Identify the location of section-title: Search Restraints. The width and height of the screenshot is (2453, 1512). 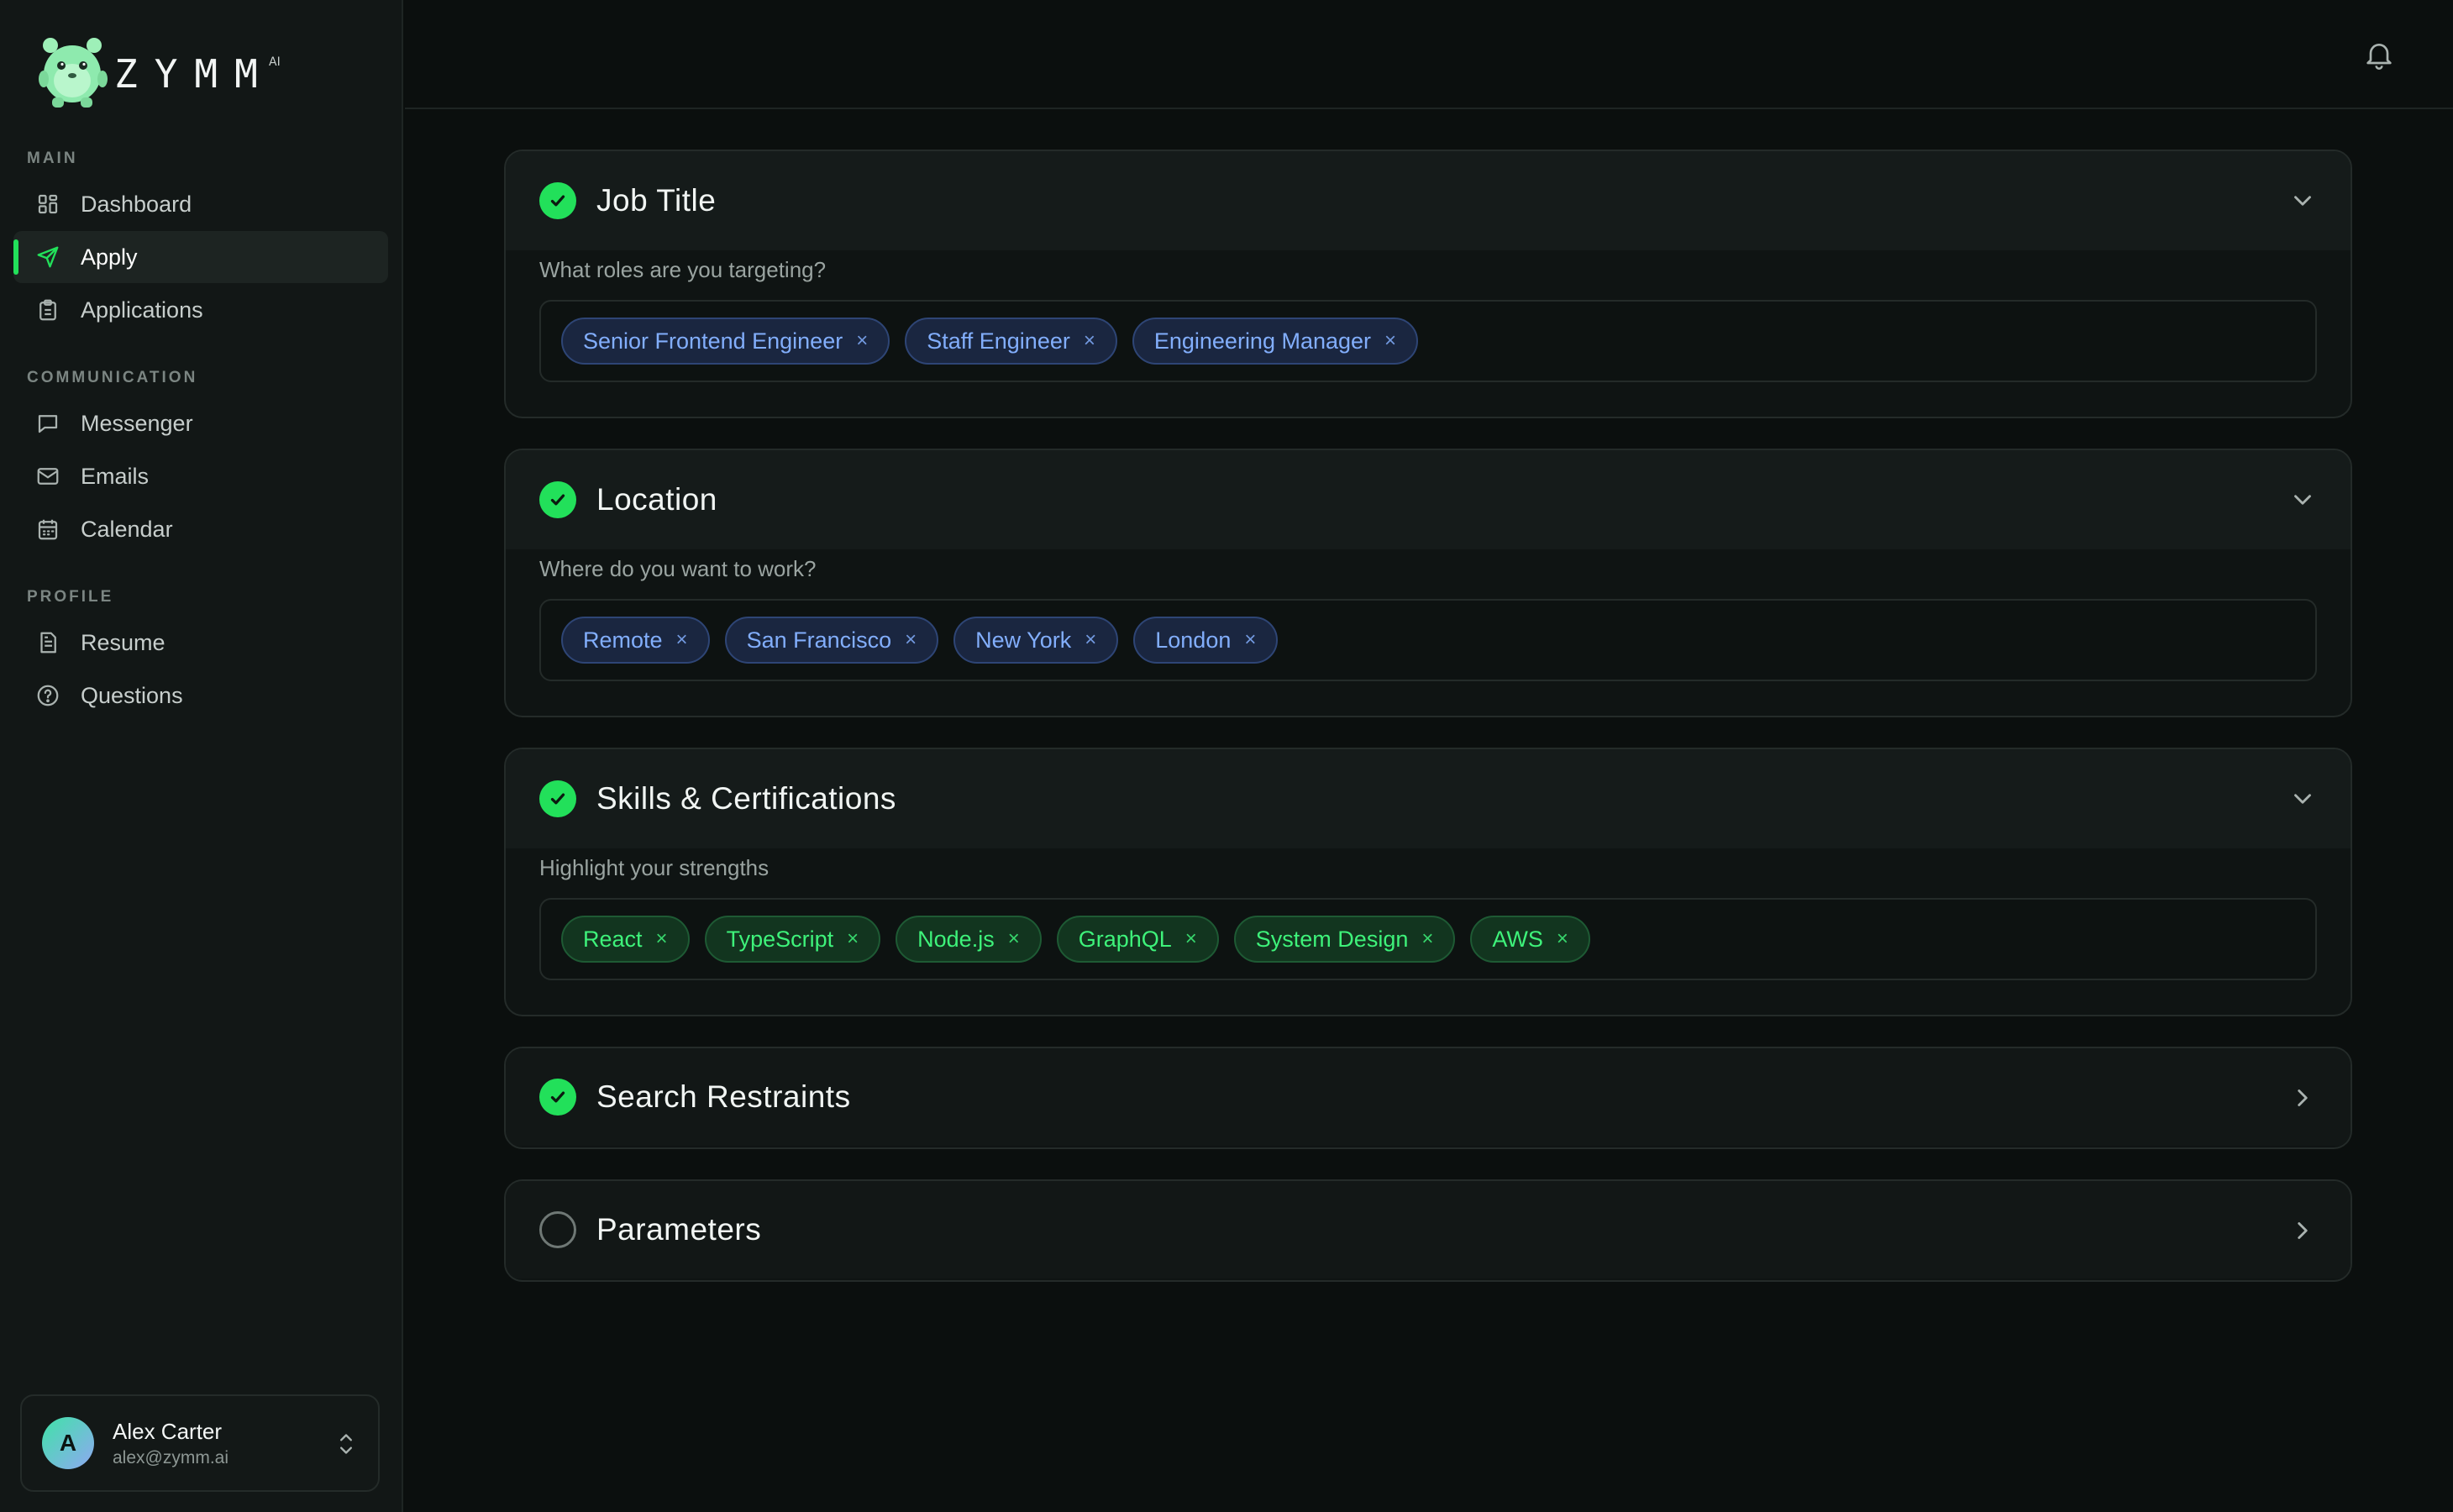
(723, 1096).